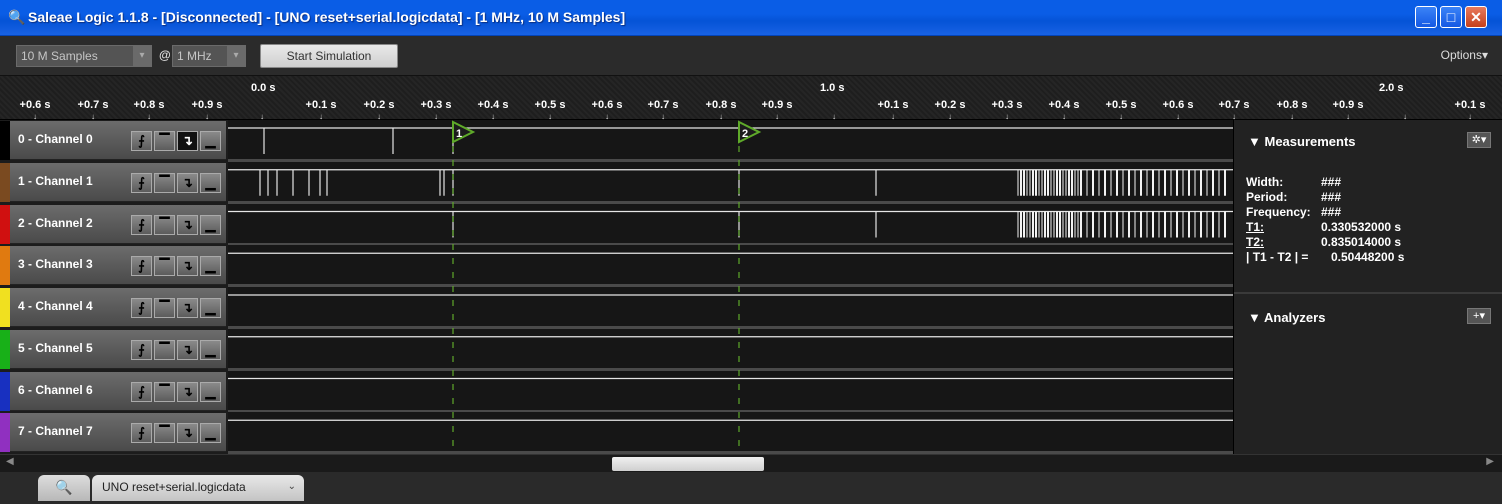 This screenshot has width=1502, height=504. I want to click on ruler-minor-label: +0.4 s, so click(1064, 105).